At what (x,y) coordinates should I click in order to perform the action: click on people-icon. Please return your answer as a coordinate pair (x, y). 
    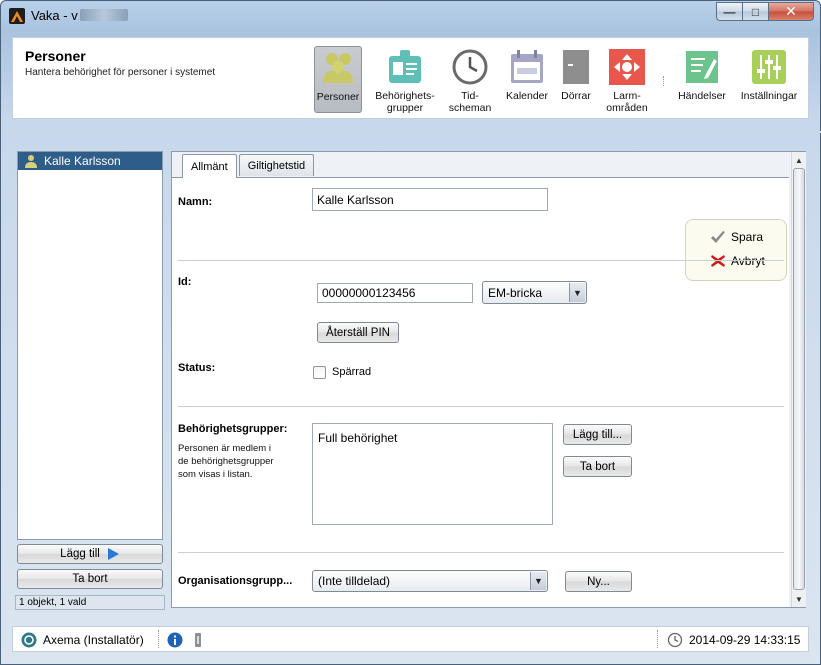
    Looking at the image, I should click on (338, 68).